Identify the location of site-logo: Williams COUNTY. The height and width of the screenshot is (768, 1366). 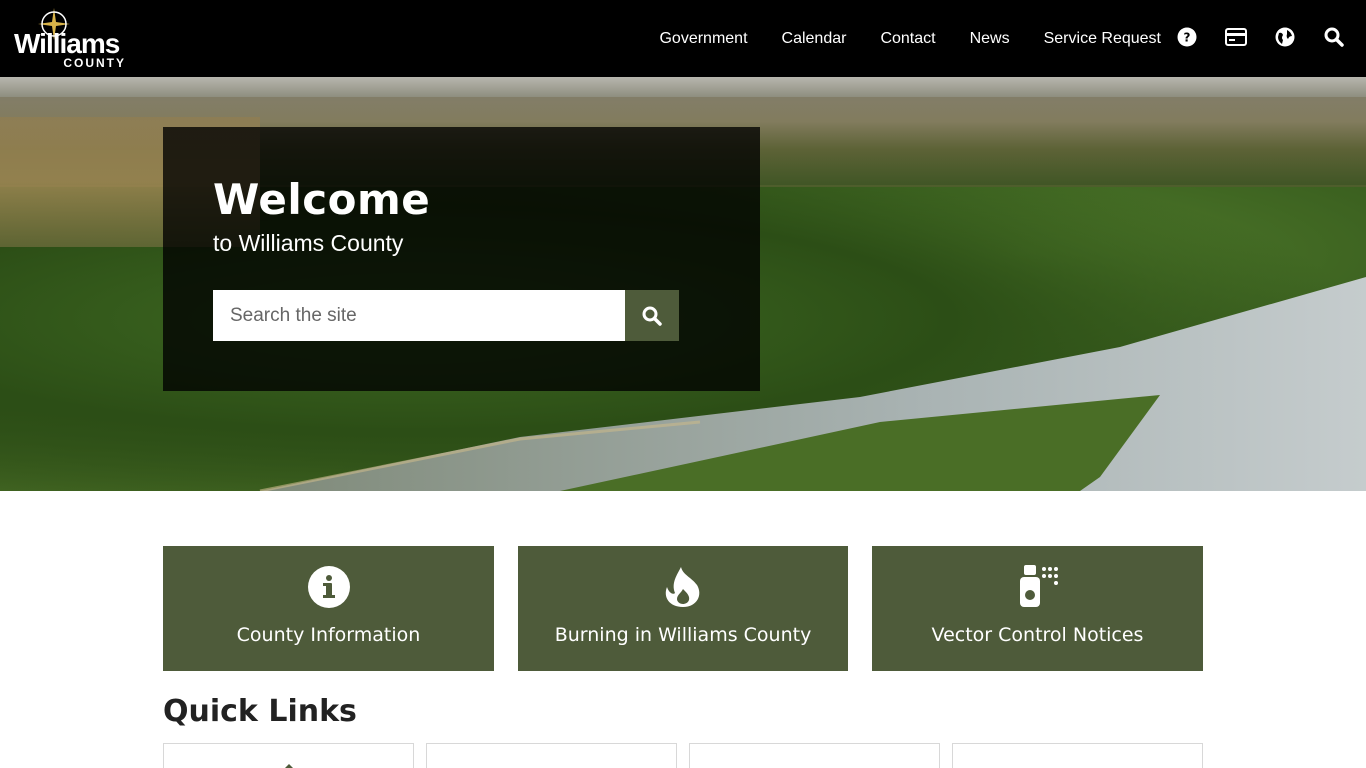
(72, 39).